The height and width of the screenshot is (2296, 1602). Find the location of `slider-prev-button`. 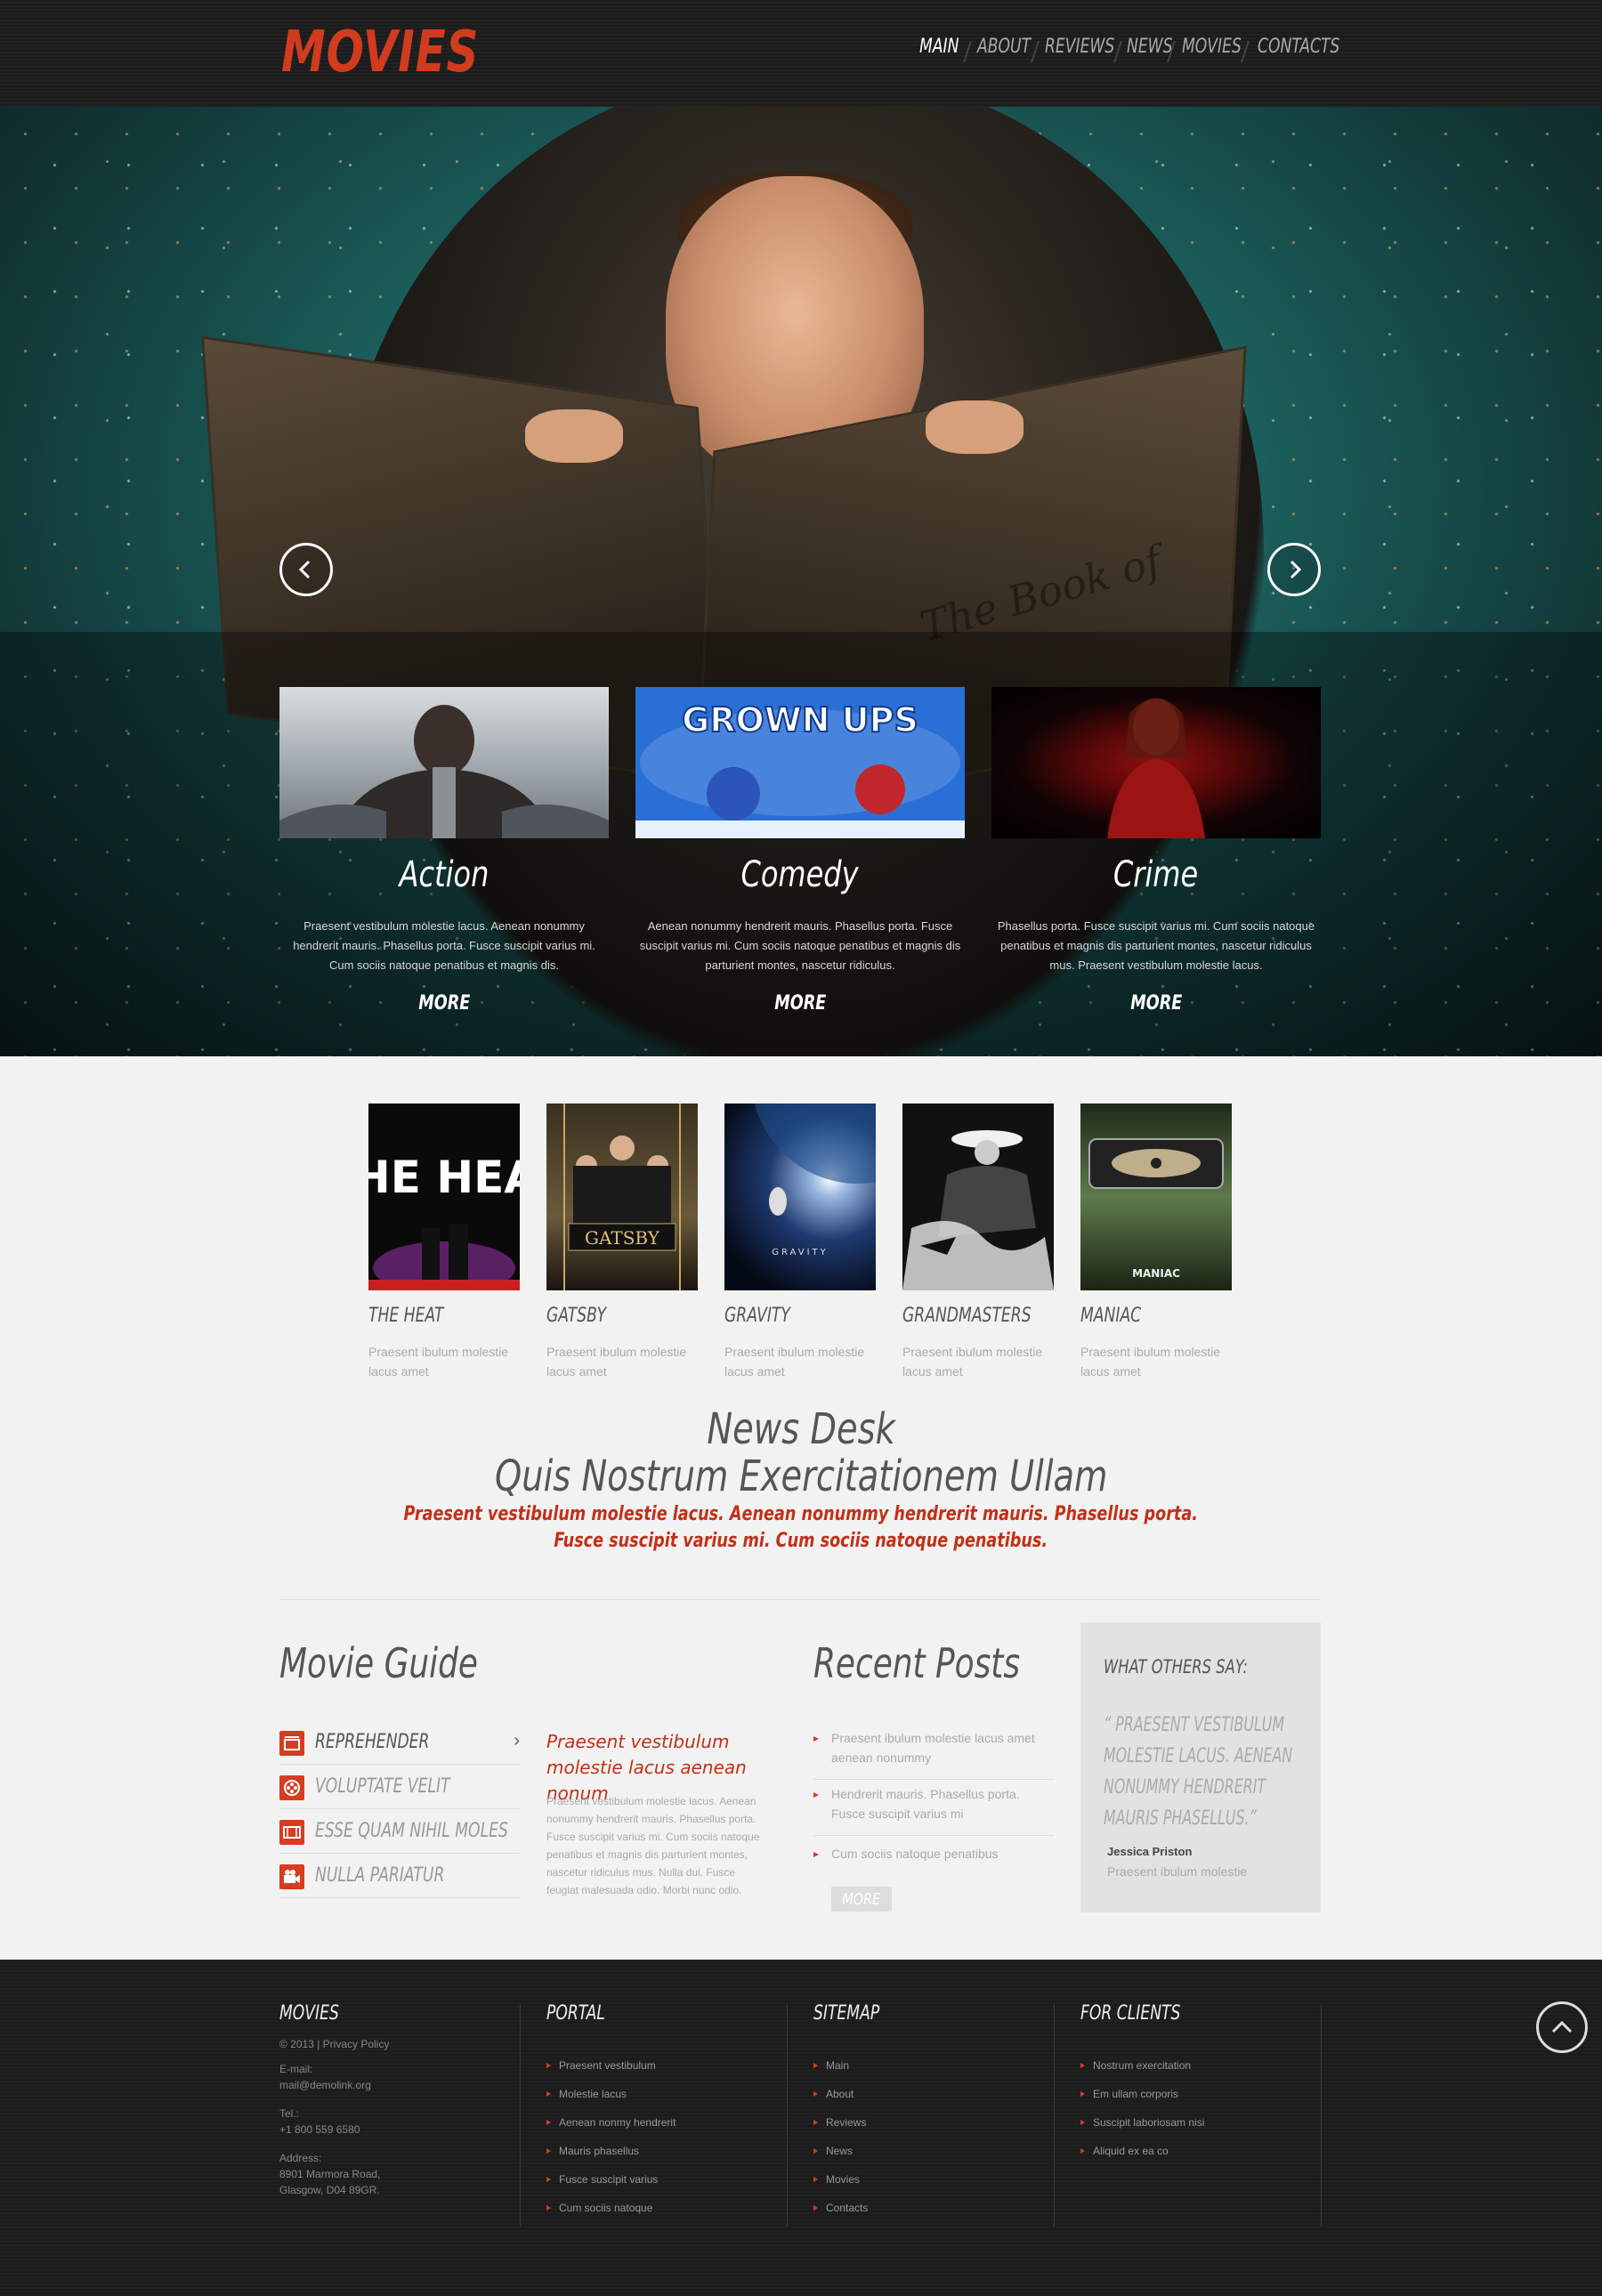

slider-prev-button is located at coordinates (306, 569).